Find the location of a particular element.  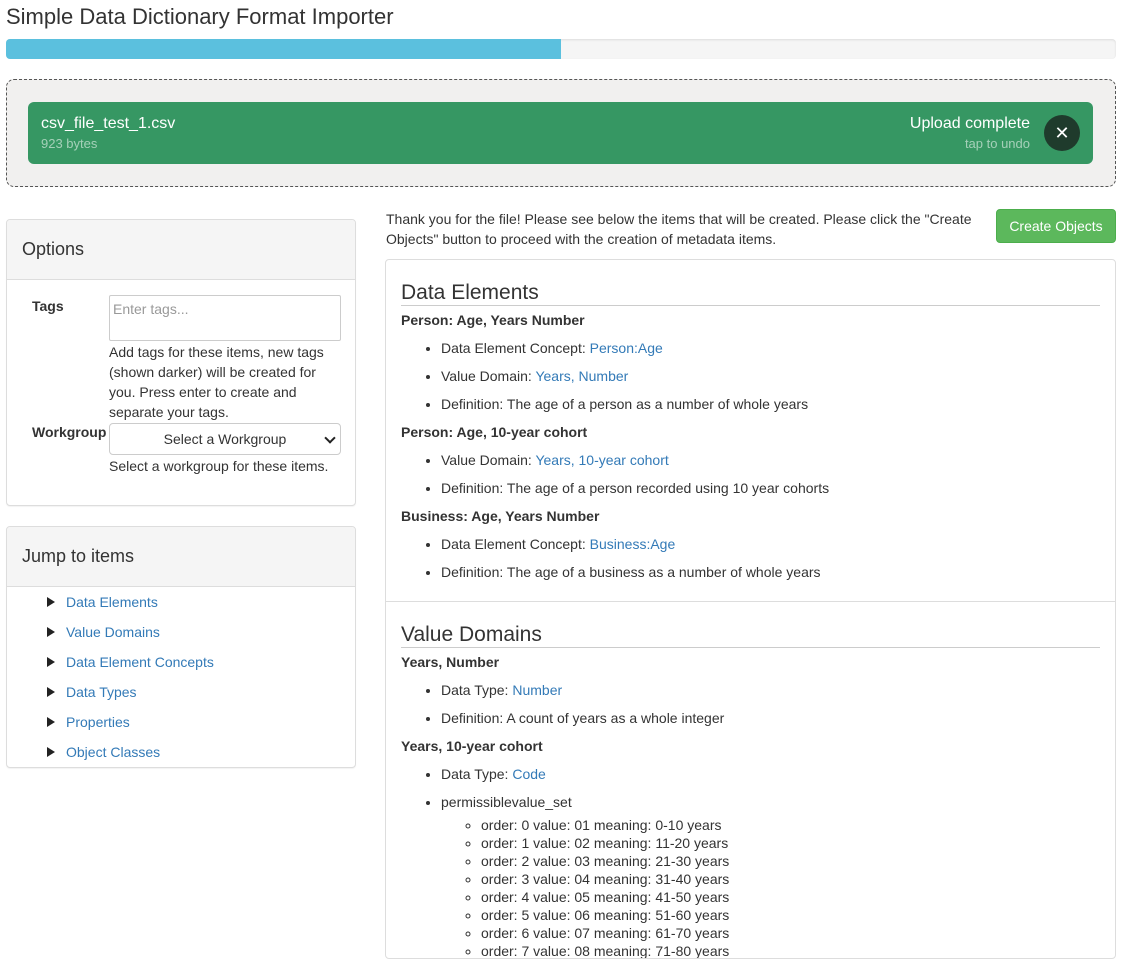

upload-progress-bar is located at coordinates (561, 49).